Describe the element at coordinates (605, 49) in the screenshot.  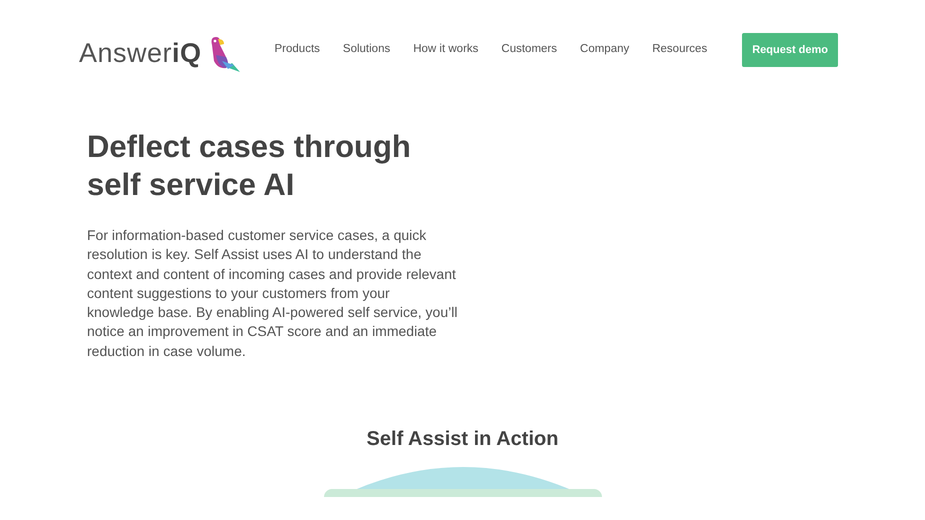
I see `nav-link: Company` at that location.